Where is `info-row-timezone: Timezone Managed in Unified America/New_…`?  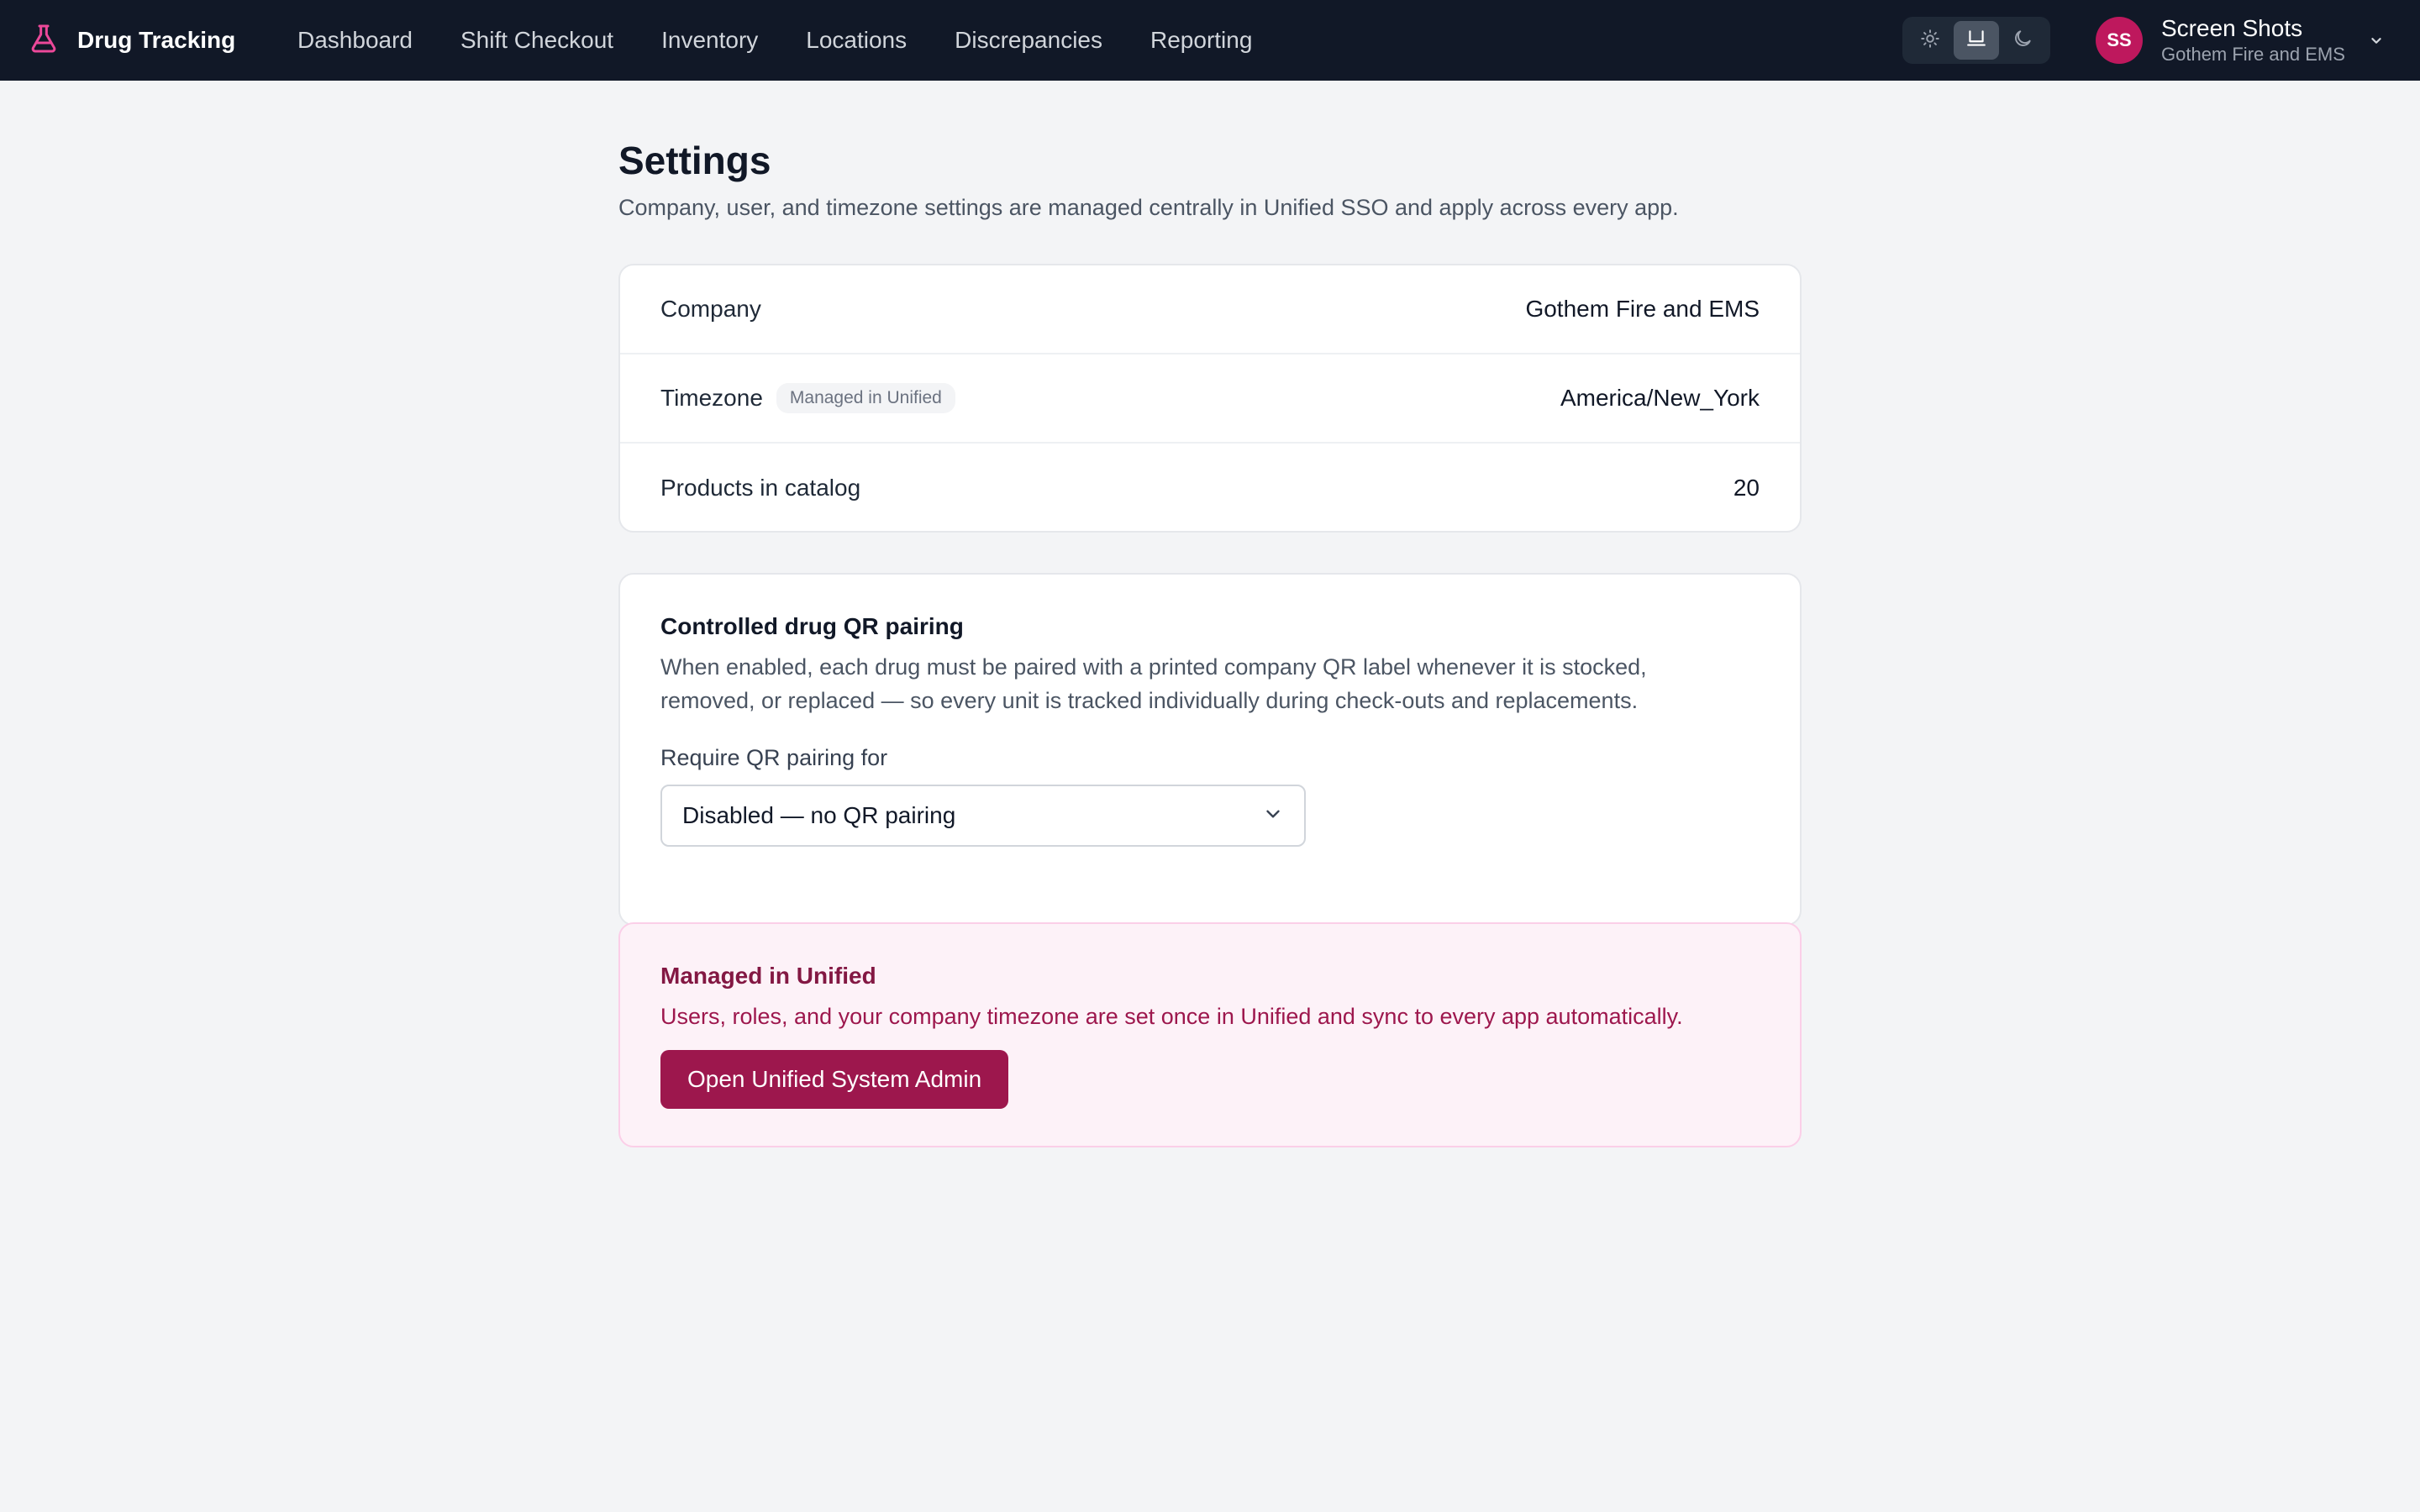
info-row-timezone: Timezone Managed in Unified America/New_… is located at coordinates (1210, 399).